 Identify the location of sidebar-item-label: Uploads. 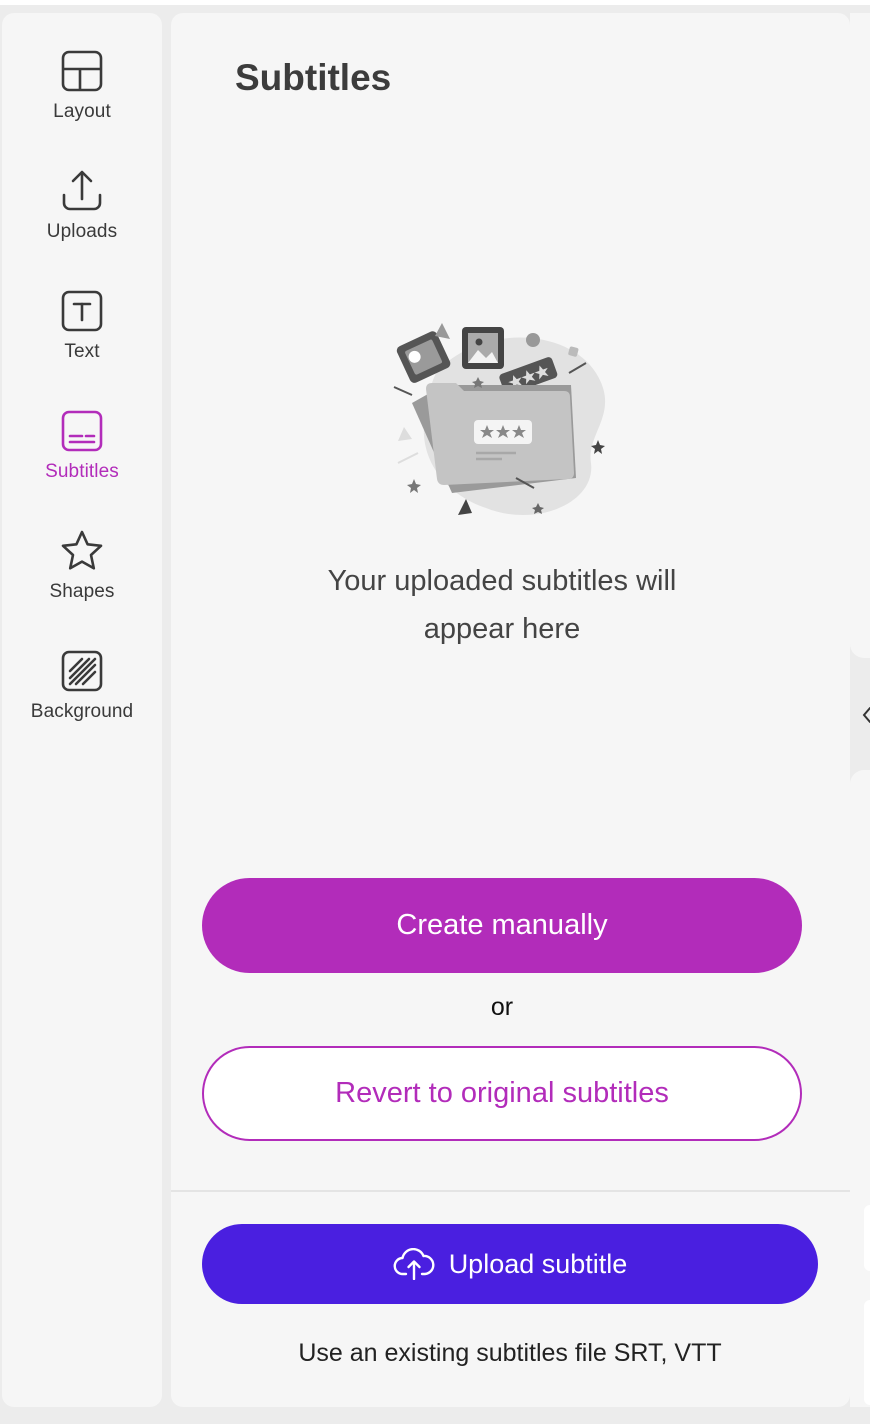
(82, 231).